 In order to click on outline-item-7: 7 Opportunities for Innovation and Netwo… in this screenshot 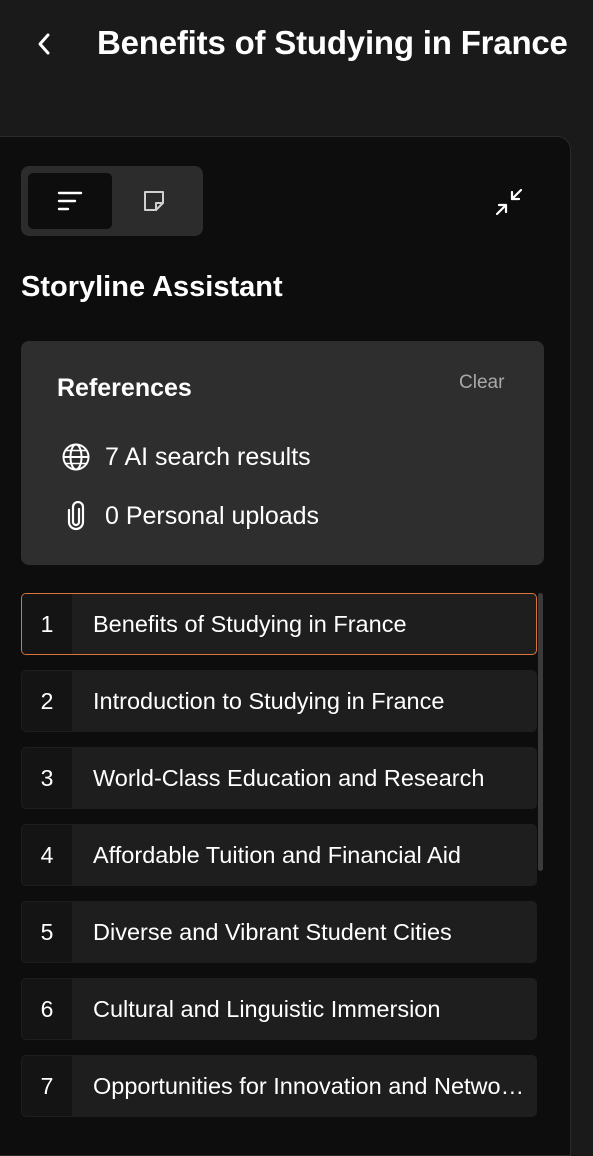, I will do `click(279, 1086)`.